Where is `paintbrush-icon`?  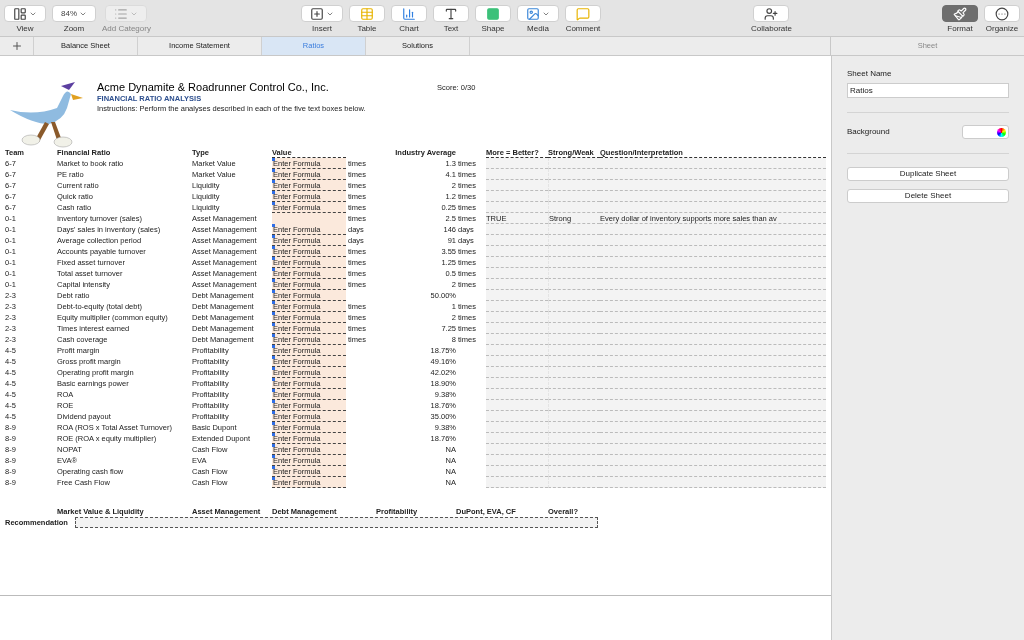 paintbrush-icon is located at coordinates (960, 13).